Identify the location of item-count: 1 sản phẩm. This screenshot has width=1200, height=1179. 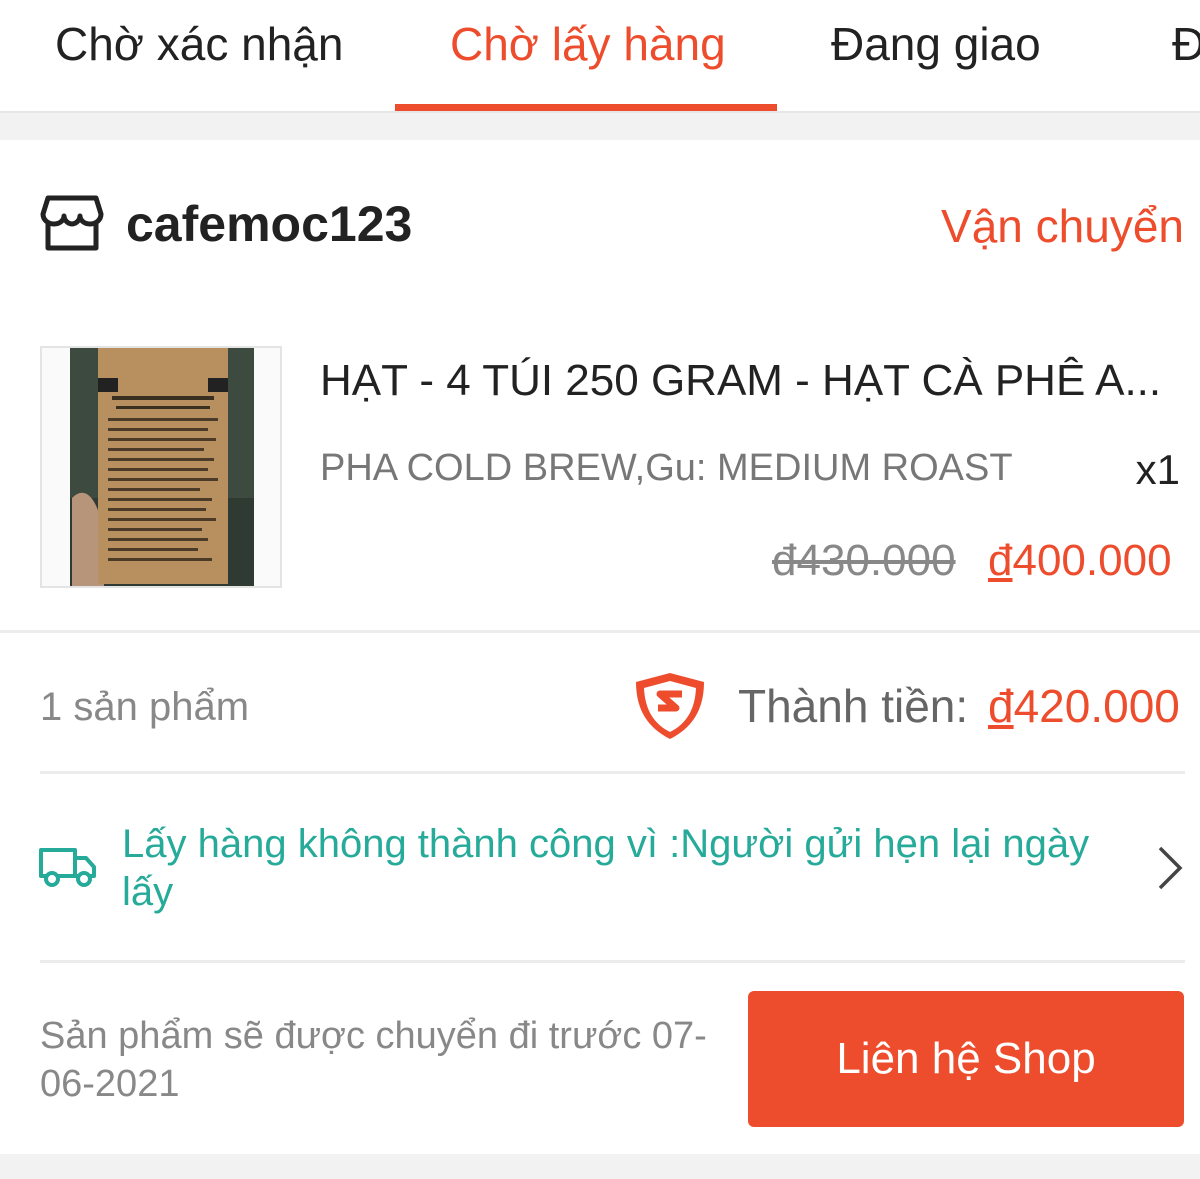
(145, 707).